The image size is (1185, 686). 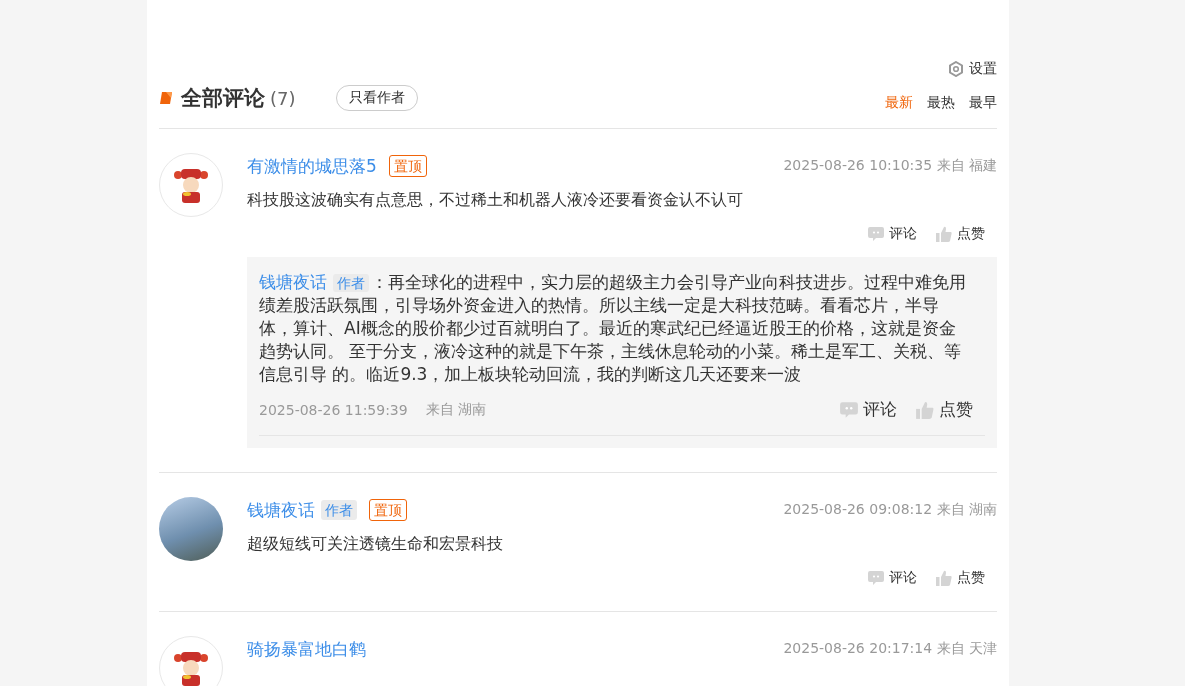 I want to click on settings-icon, so click(x=956, y=69).